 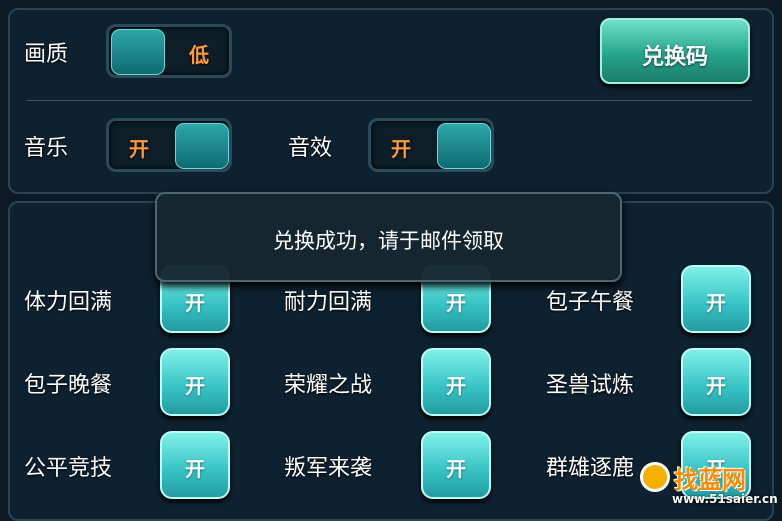 What do you see at coordinates (46, 54) in the screenshot?
I see `quality-label: 画质` at bounding box center [46, 54].